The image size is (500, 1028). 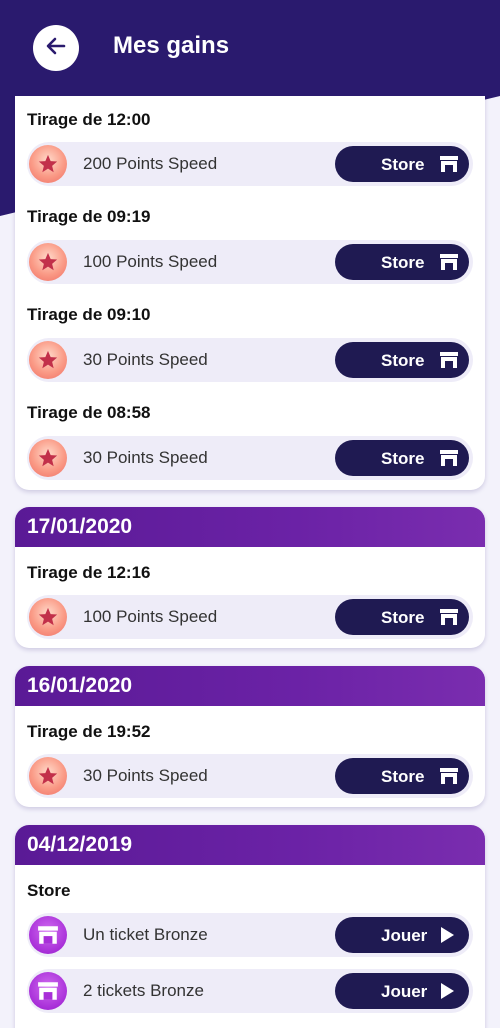 What do you see at coordinates (89, 314) in the screenshot?
I see `draw-title: Tirage de 09:10` at bounding box center [89, 314].